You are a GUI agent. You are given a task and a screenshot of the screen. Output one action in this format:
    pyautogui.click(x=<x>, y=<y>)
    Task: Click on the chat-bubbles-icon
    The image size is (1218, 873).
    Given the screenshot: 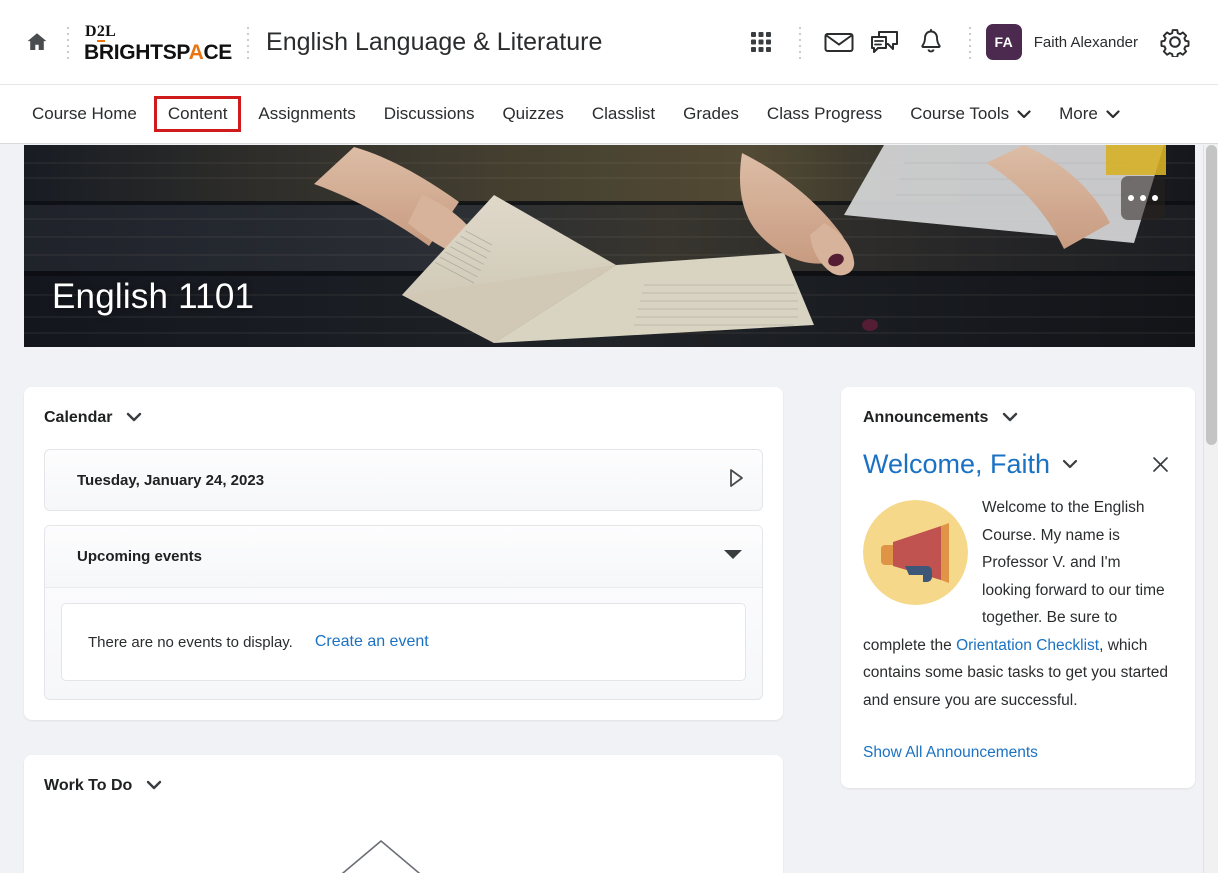 What is the action you would take?
    pyautogui.click(x=885, y=42)
    